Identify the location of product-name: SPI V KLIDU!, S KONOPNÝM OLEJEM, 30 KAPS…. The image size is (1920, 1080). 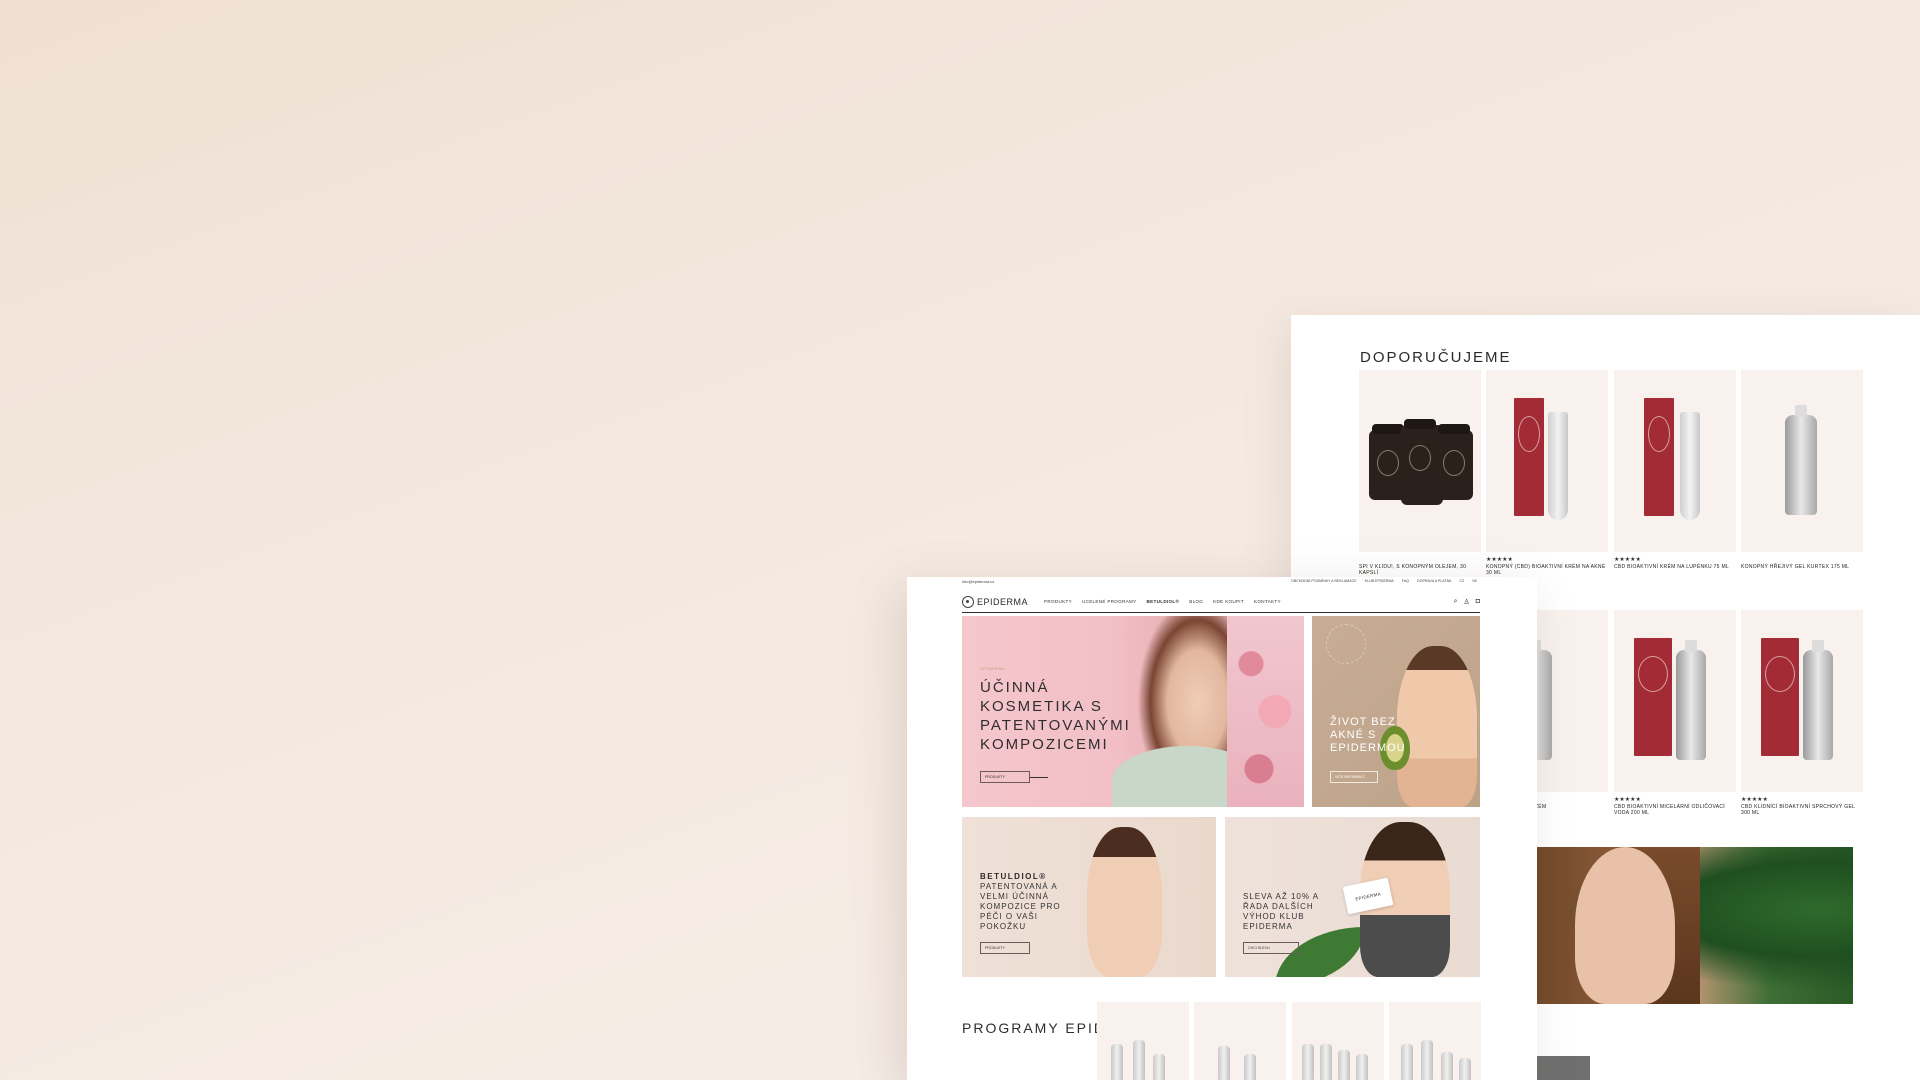
(1420, 570).